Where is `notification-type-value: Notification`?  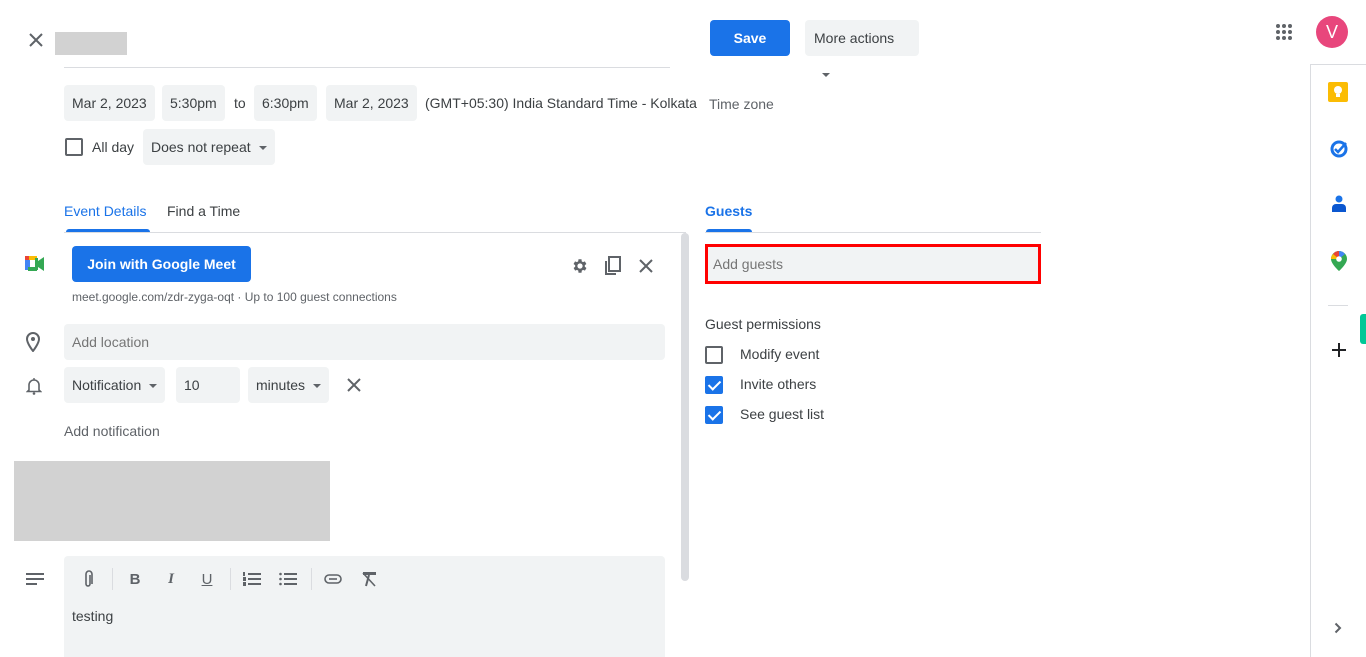
notification-type-value: Notification is located at coordinates (107, 385).